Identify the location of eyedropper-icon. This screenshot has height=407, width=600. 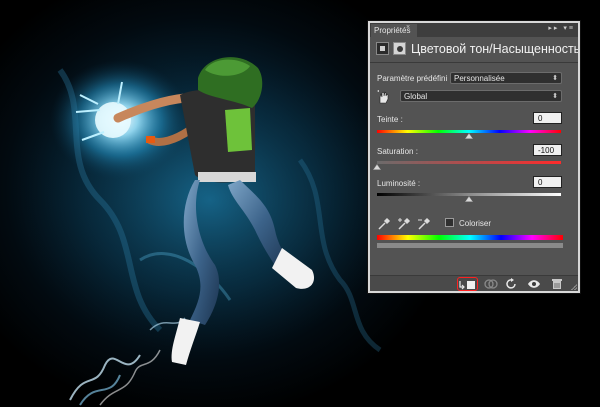
(384, 224).